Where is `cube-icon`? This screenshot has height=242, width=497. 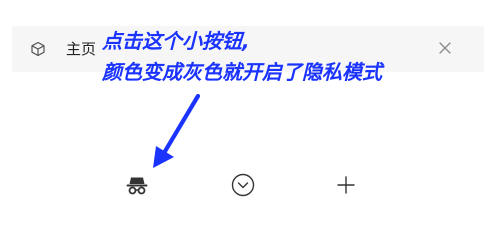
cube-icon is located at coordinates (38, 49).